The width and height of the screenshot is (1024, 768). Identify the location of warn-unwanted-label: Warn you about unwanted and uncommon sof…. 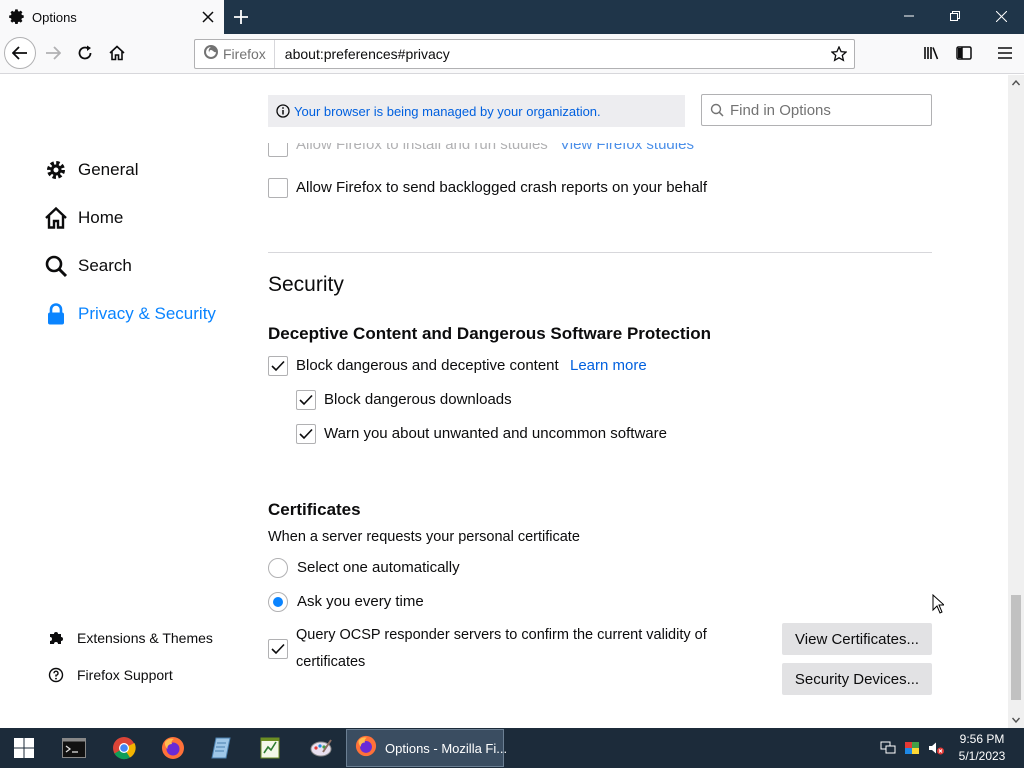
(495, 433).